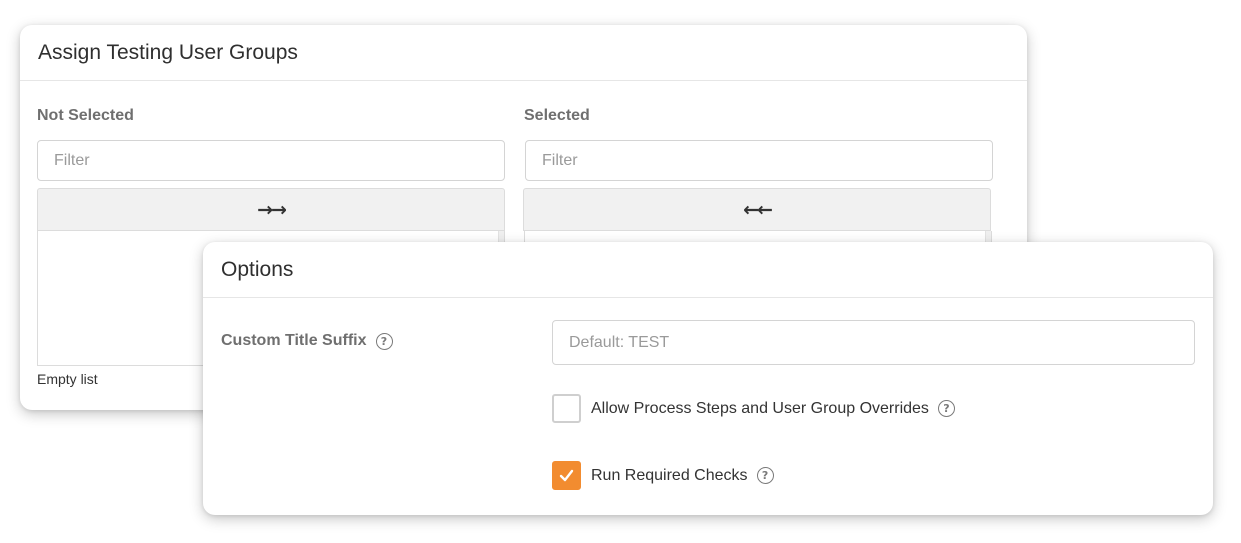 The height and width of the screenshot is (543, 1241). I want to click on run-required-checks-checkbox, so click(566, 475).